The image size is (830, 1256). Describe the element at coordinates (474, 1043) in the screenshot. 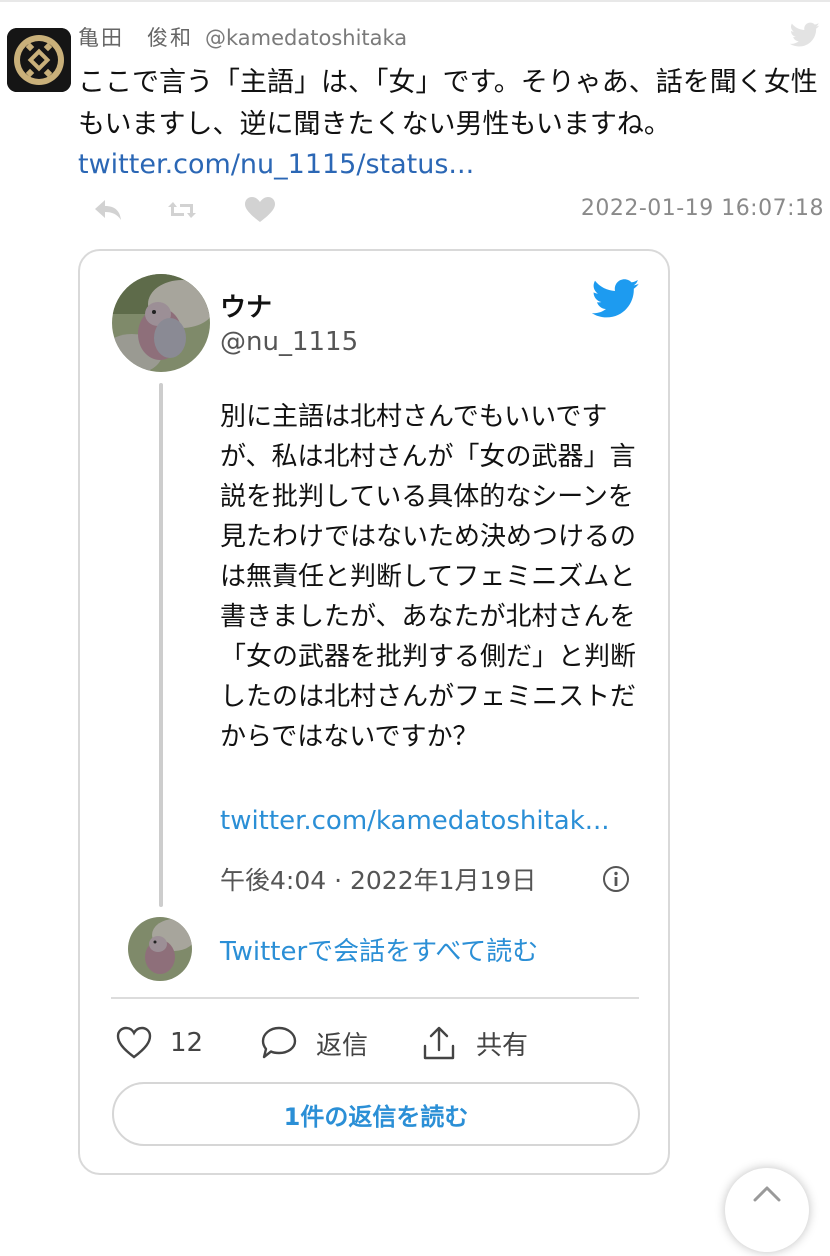

I see `share-action: 共有` at that location.